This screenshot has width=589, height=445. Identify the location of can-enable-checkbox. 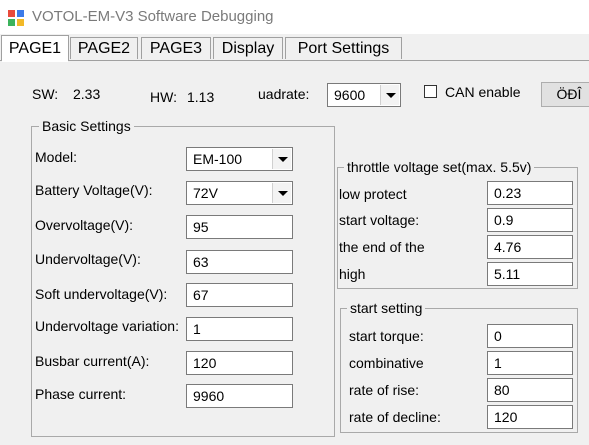
(430, 91).